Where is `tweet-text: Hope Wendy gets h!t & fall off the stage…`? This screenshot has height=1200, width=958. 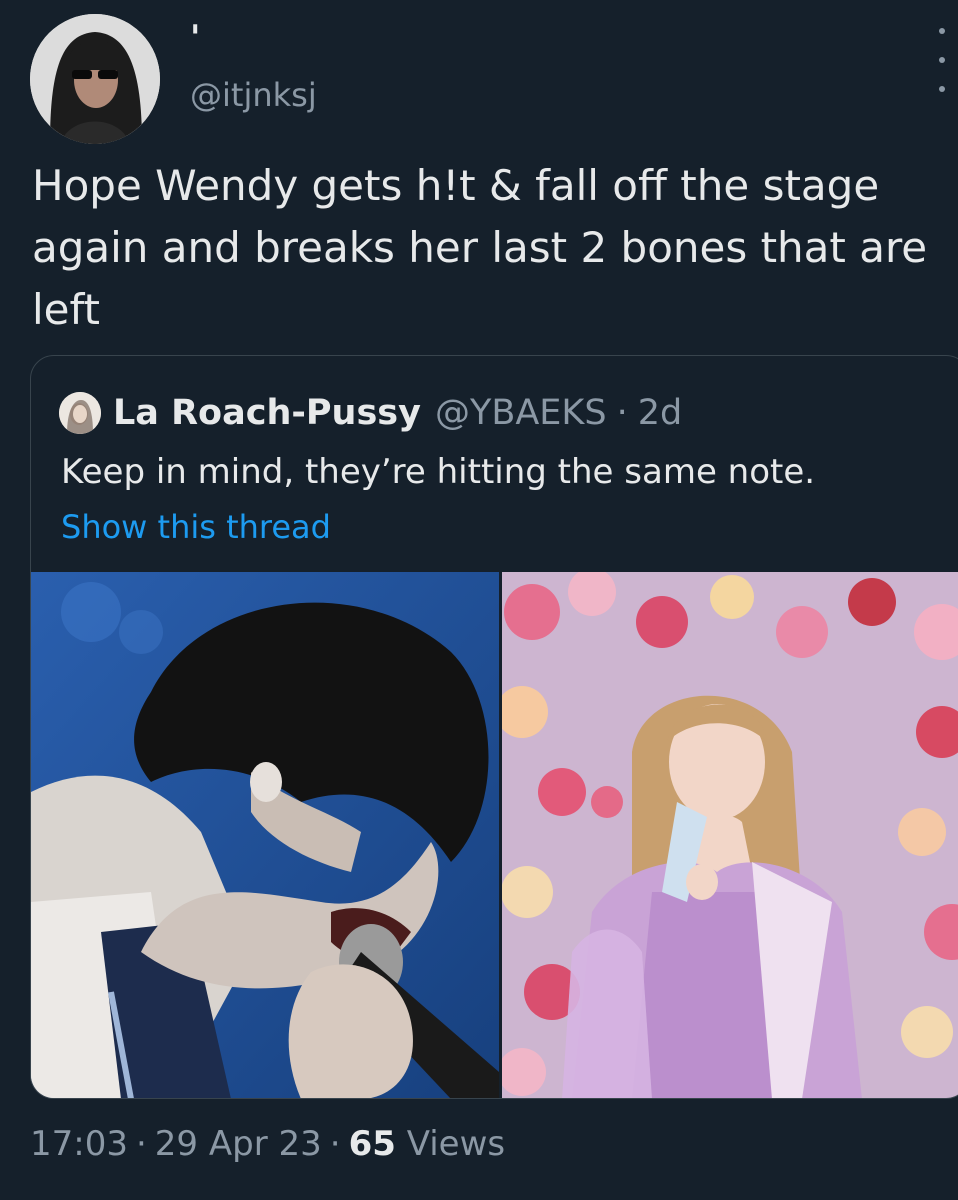 tweet-text: Hope Wendy gets h!t & fall off the stage… is located at coordinates (480, 247).